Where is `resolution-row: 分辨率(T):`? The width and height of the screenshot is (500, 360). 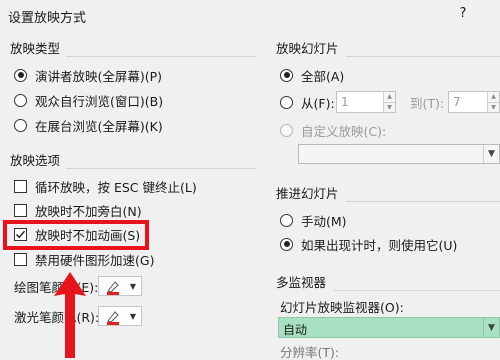
resolution-row: 分辨率(T): is located at coordinates (309, 350).